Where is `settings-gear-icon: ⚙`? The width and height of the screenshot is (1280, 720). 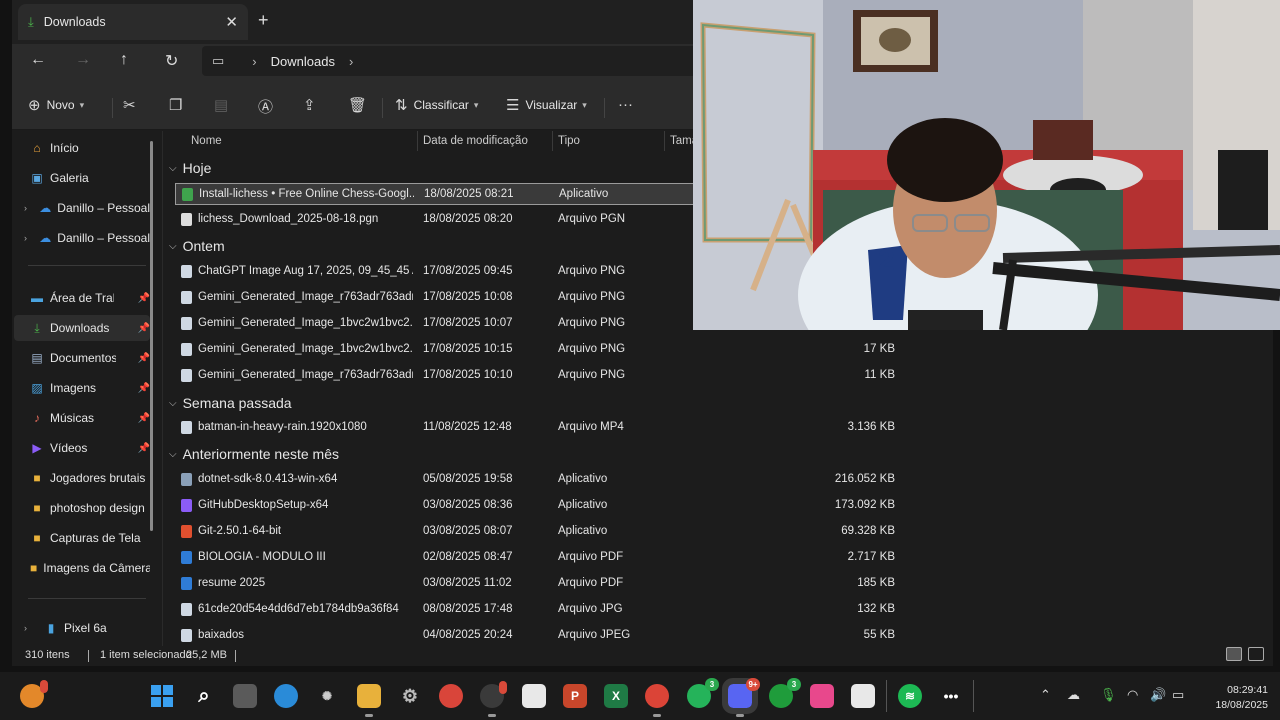 settings-gear-icon: ⚙ is located at coordinates (410, 696).